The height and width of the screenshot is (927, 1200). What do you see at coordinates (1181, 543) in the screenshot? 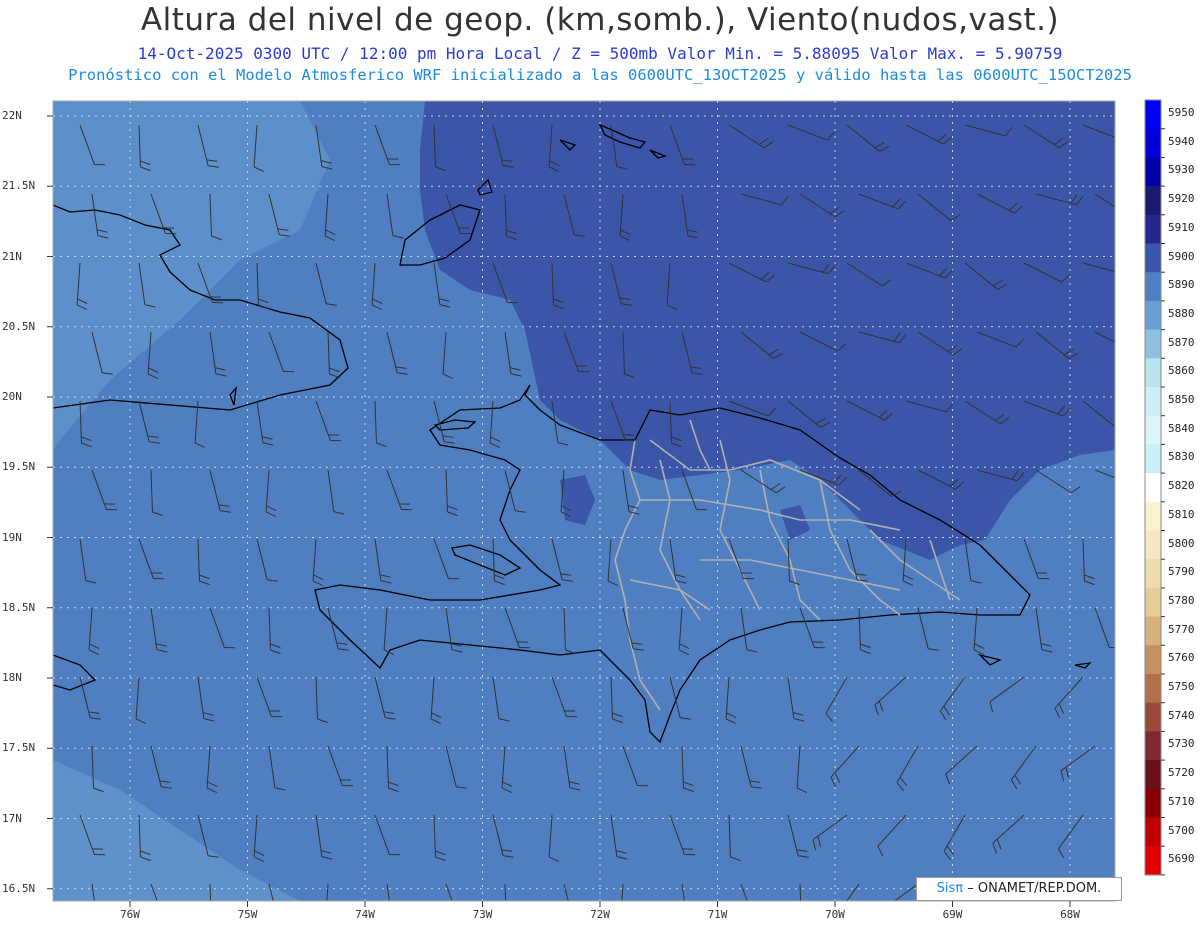
I see `colorbar-label: 5800` at bounding box center [1181, 543].